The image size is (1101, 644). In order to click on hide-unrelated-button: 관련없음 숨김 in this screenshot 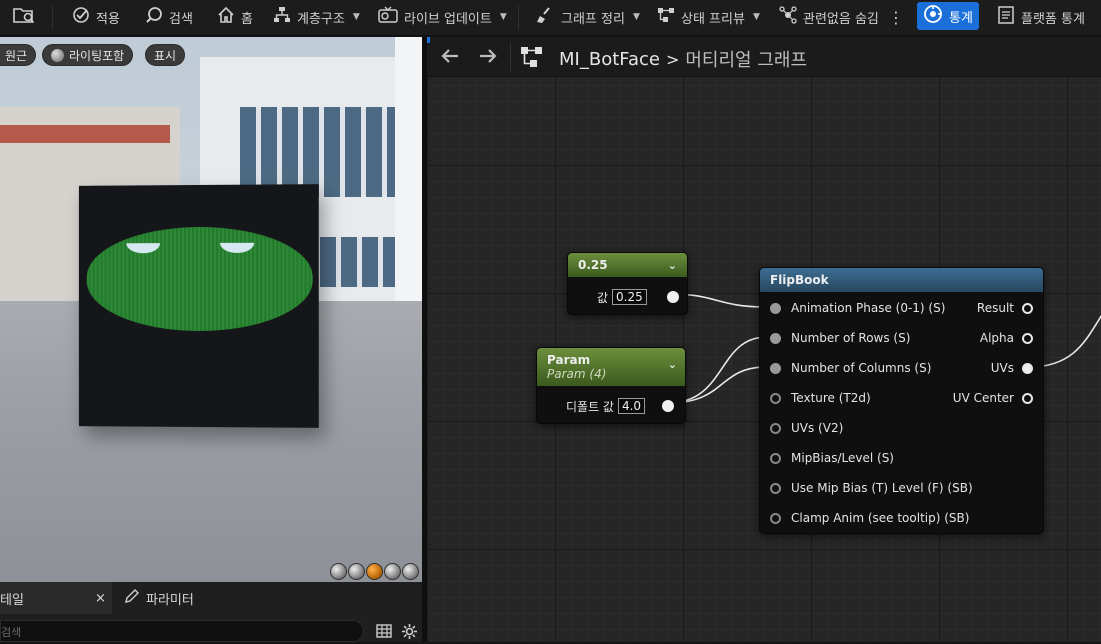, I will do `click(829, 17)`.